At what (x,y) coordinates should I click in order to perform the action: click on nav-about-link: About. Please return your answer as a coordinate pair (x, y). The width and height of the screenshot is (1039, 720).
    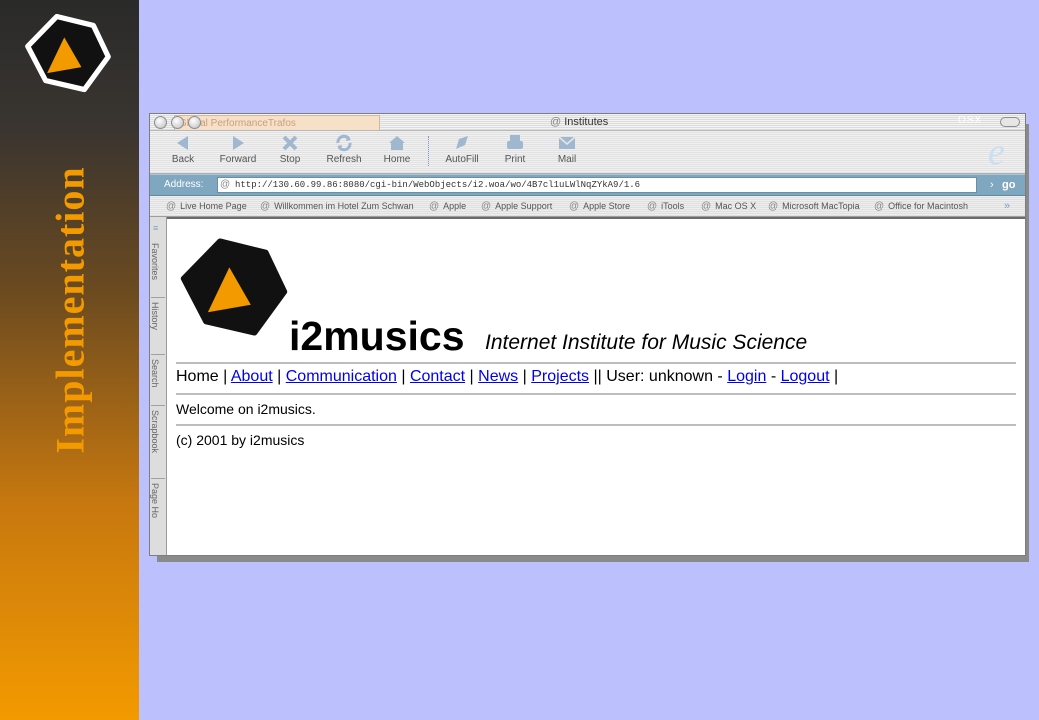
    Looking at the image, I should click on (252, 376).